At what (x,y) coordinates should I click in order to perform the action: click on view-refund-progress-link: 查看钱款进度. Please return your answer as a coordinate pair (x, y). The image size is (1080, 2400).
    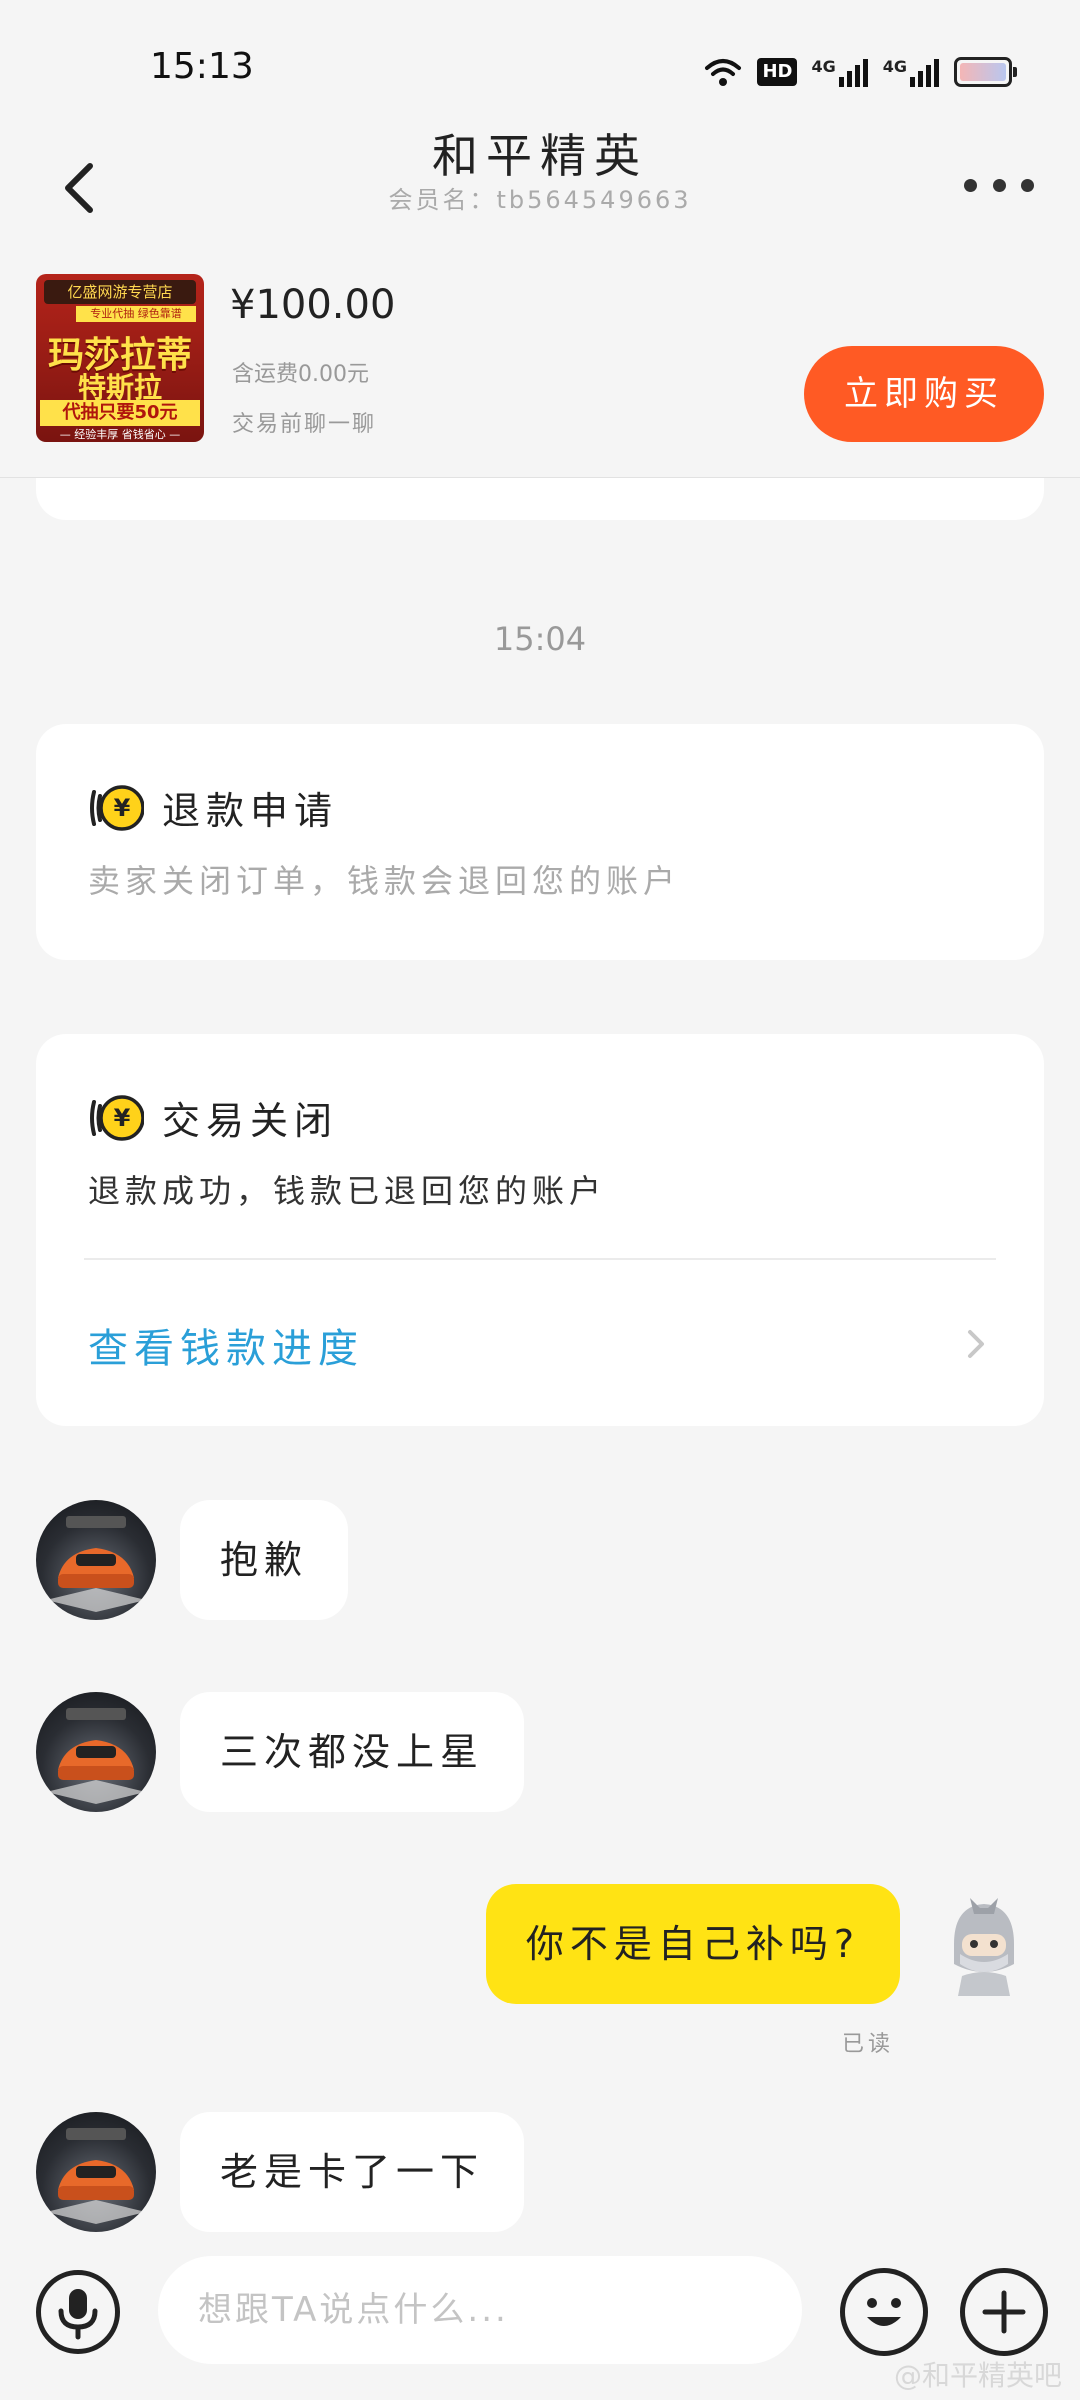
    Looking at the image, I should click on (226, 1345).